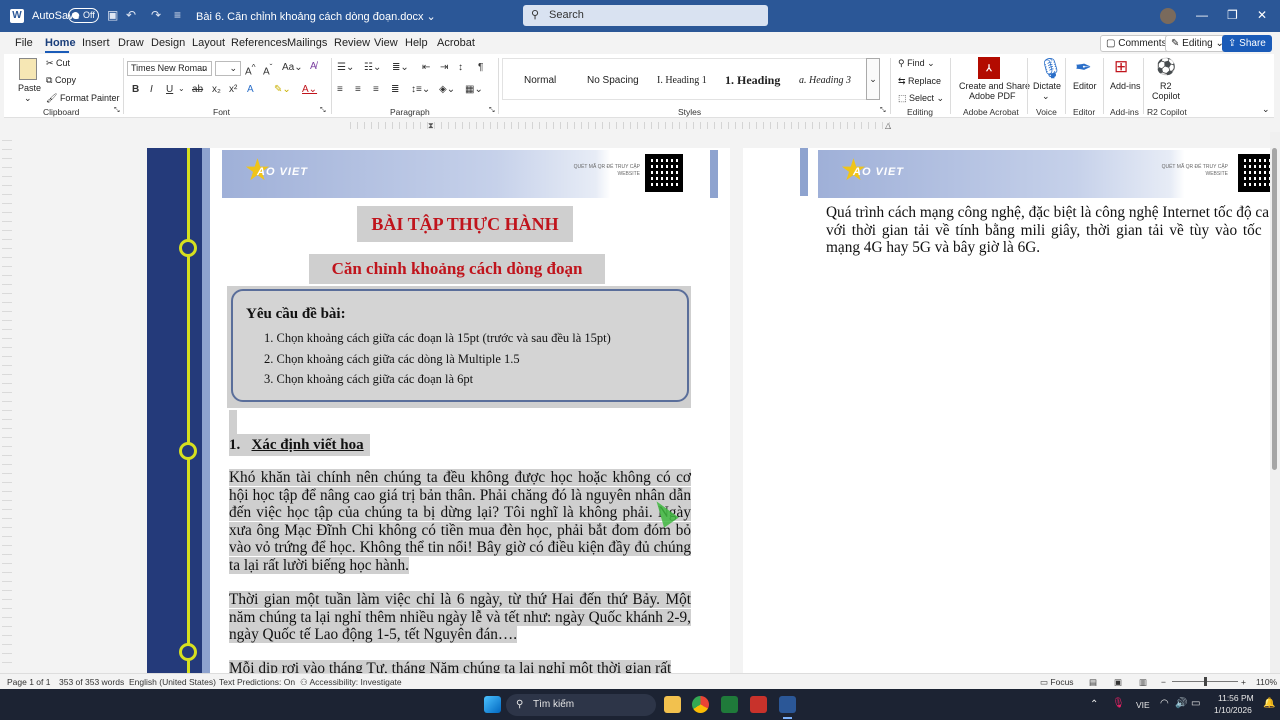 Image resolution: width=1280 pixels, height=720 pixels. What do you see at coordinates (758, 704) in the screenshot?
I see `app-icon` at bounding box center [758, 704].